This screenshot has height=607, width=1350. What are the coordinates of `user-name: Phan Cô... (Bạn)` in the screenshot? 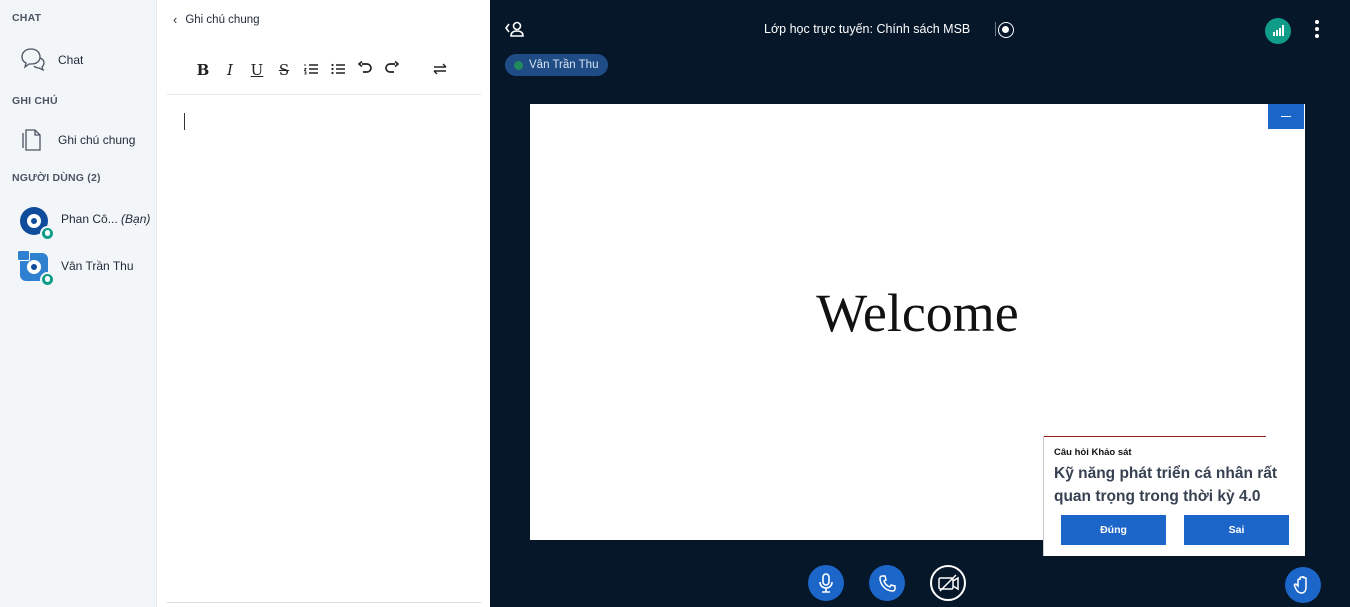 It's located at (106, 219).